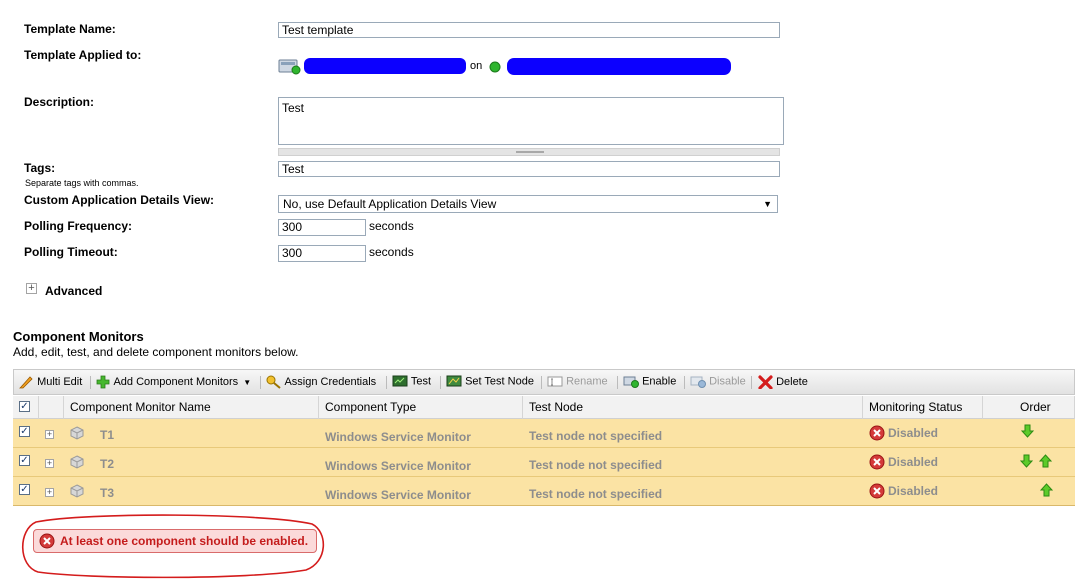 The image size is (1076, 581). I want to click on applied-to-on: on, so click(476, 66).